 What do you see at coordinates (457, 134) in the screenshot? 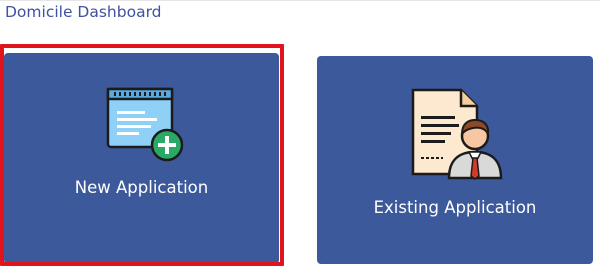
I see `certificate-person-icon` at bounding box center [457, 134].